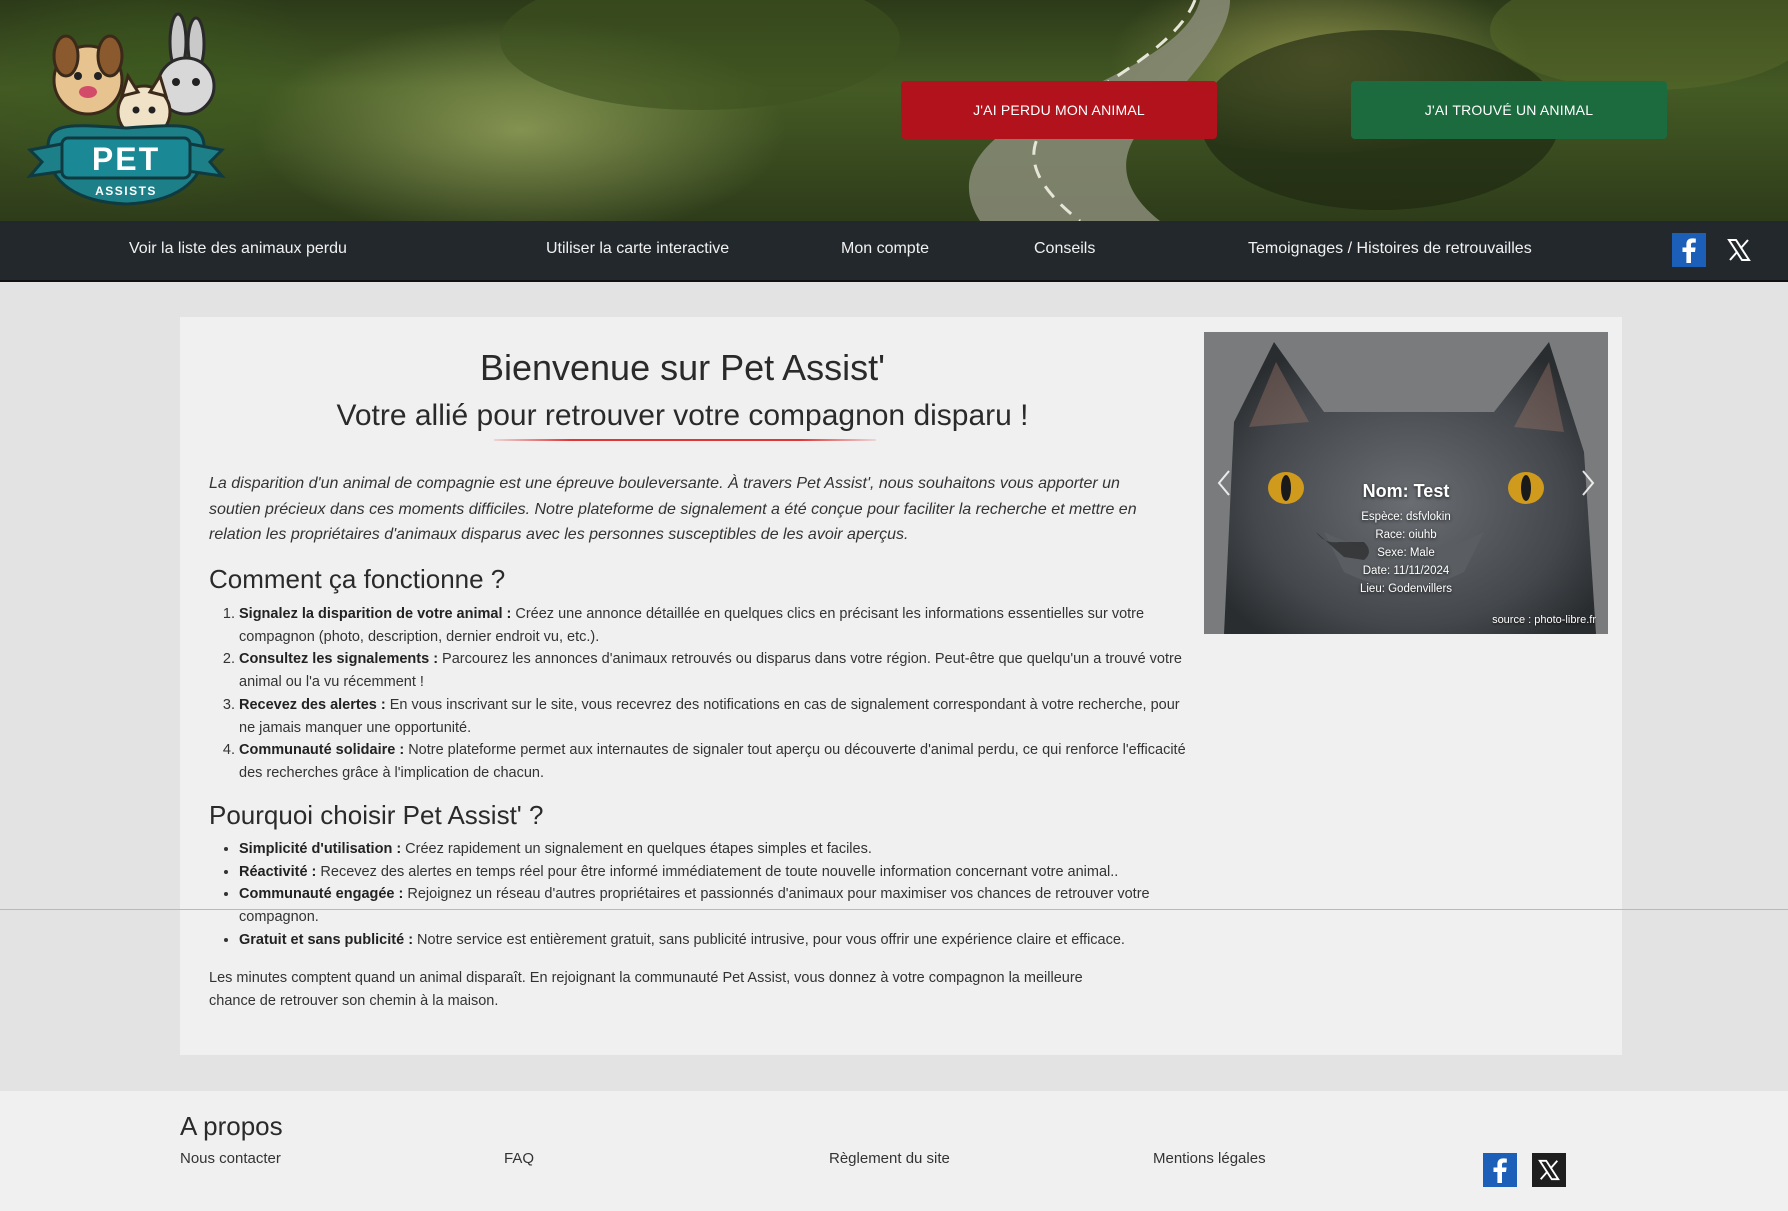  Describe the element at coordinates (685, 440) in the screenshot. I see `subtitle-underline` at that location.